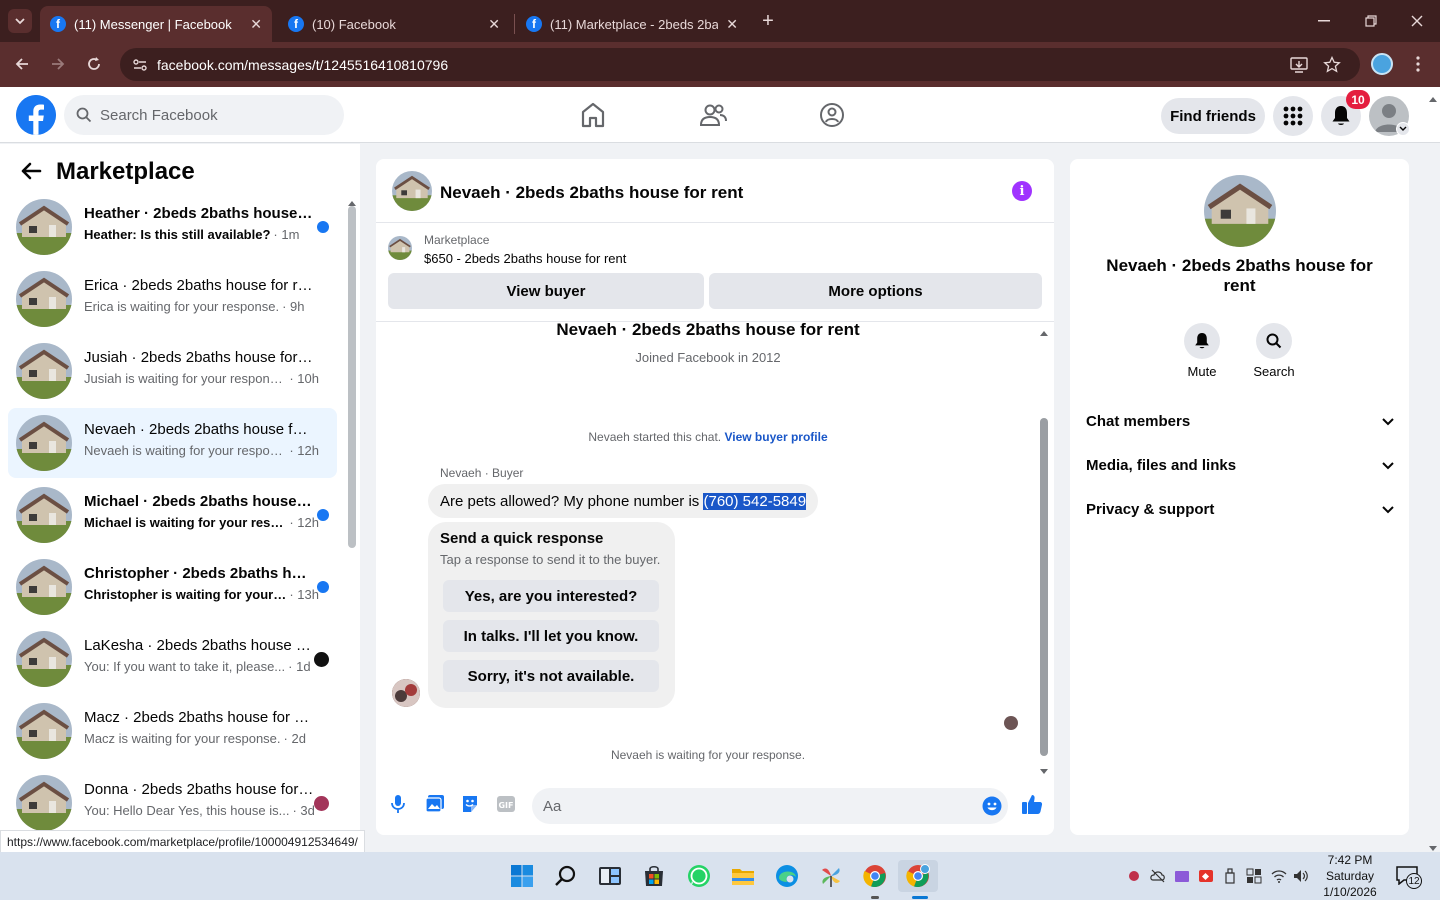 Image resolution: width=1440 pixels, height=900 pixels. What do you see at coordinates (1161, 465) in the screenshot?
I see `section-label: Media, files and links` at bounding box center [1161, 465].